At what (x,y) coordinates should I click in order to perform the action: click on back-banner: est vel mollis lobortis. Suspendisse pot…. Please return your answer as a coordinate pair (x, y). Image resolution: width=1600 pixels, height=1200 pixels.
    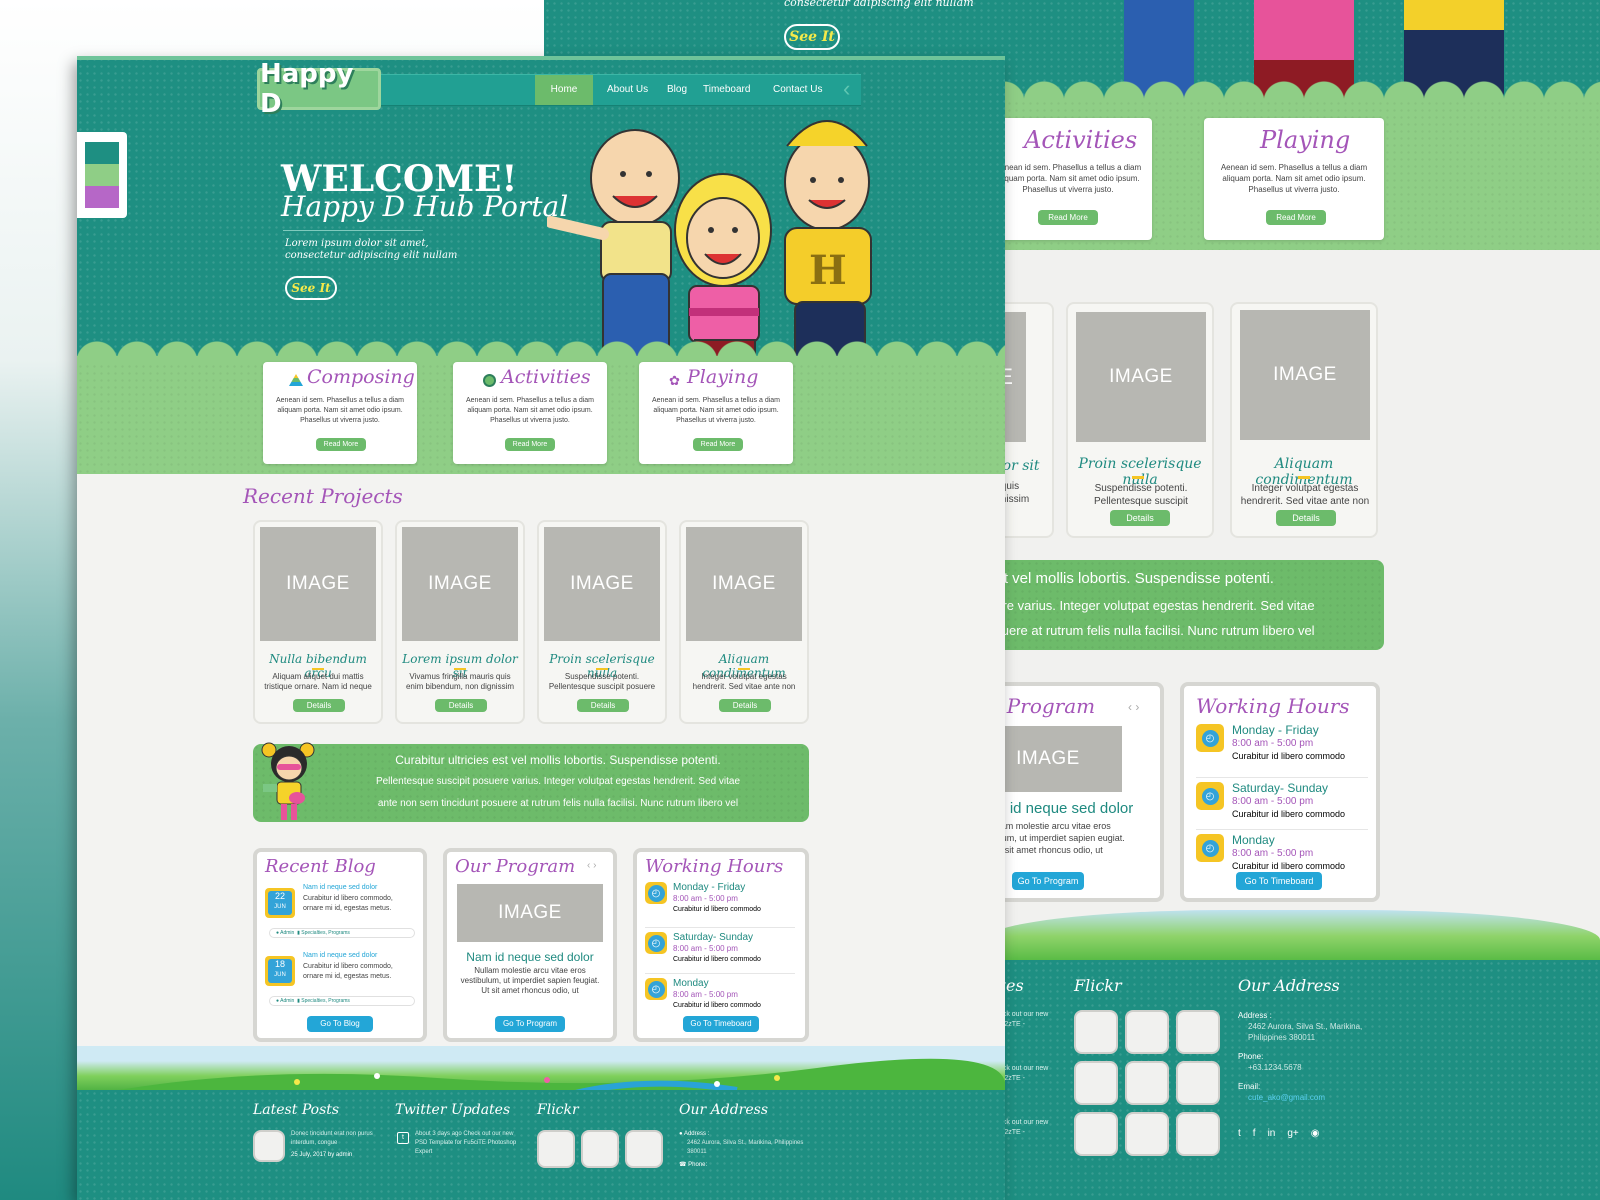
    Looking at the image, I should click on (1184, 605).